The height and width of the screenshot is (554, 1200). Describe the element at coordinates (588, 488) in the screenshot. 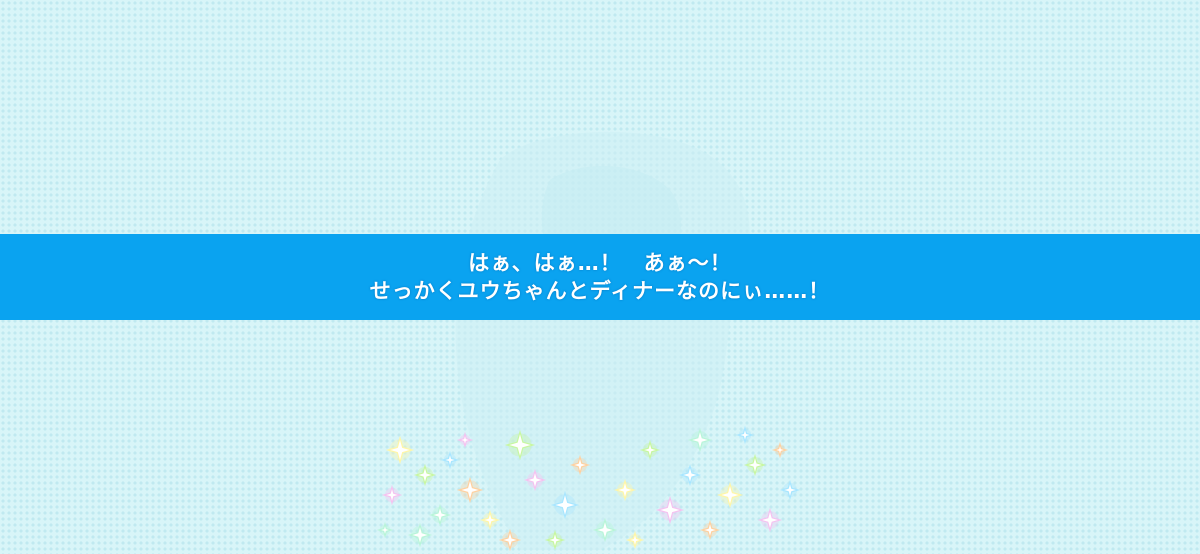

I see `sparkle-cluster-icon` at that location.